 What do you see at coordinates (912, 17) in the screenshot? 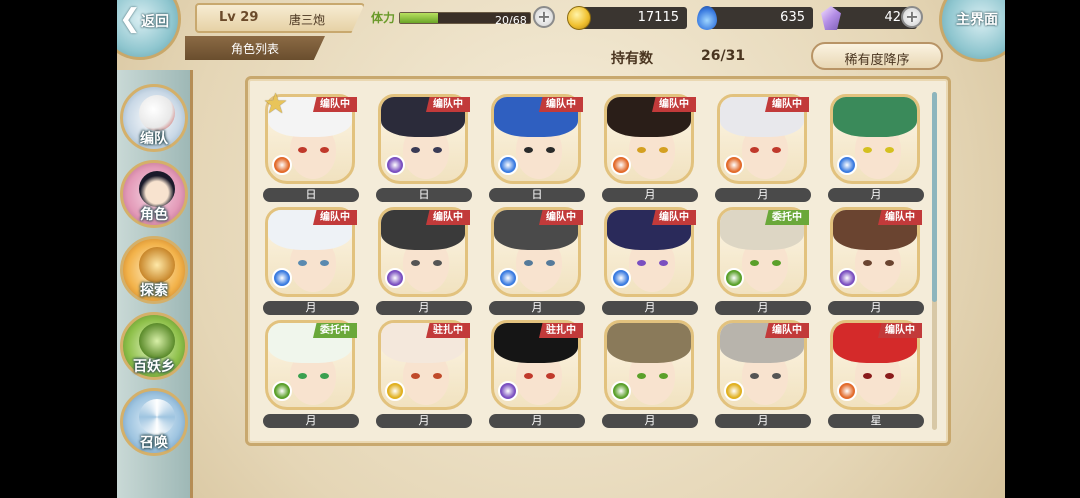
I see `add-gems-button: +` at bounding box center [912, 17].